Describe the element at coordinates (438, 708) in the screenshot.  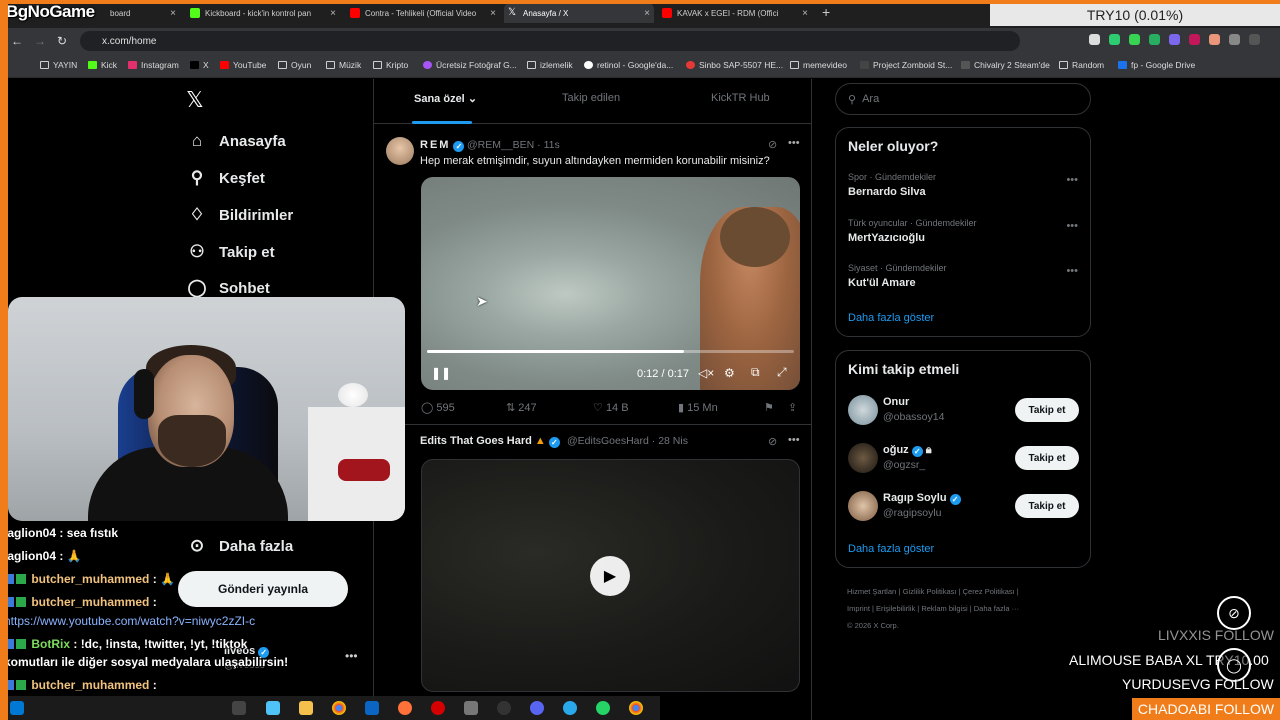
I see `opera-icon` at that location.